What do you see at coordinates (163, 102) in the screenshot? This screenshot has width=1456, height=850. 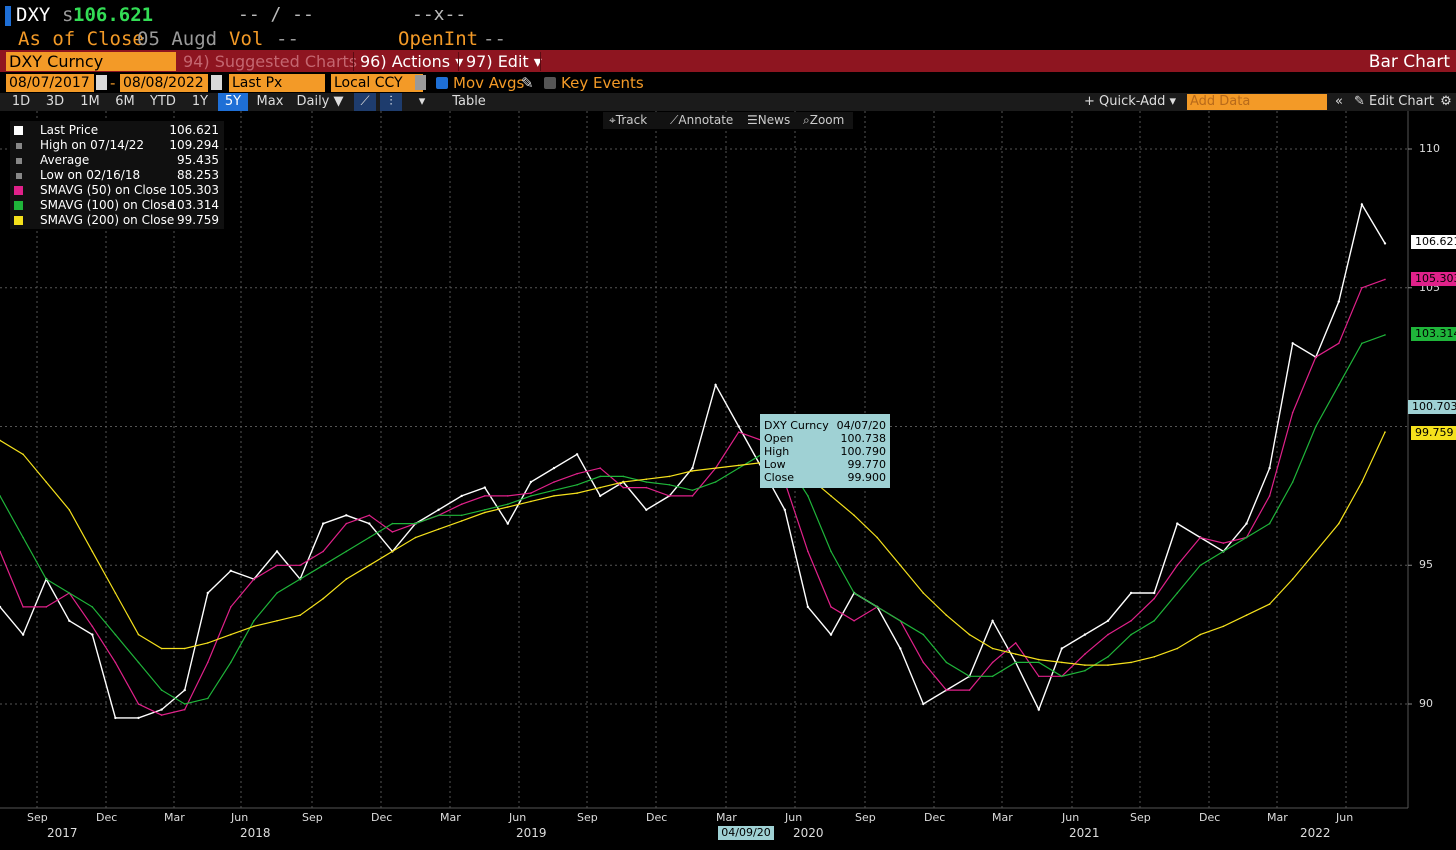 I see `period-ytd-button: YTD` at bounding box center [163, 102].